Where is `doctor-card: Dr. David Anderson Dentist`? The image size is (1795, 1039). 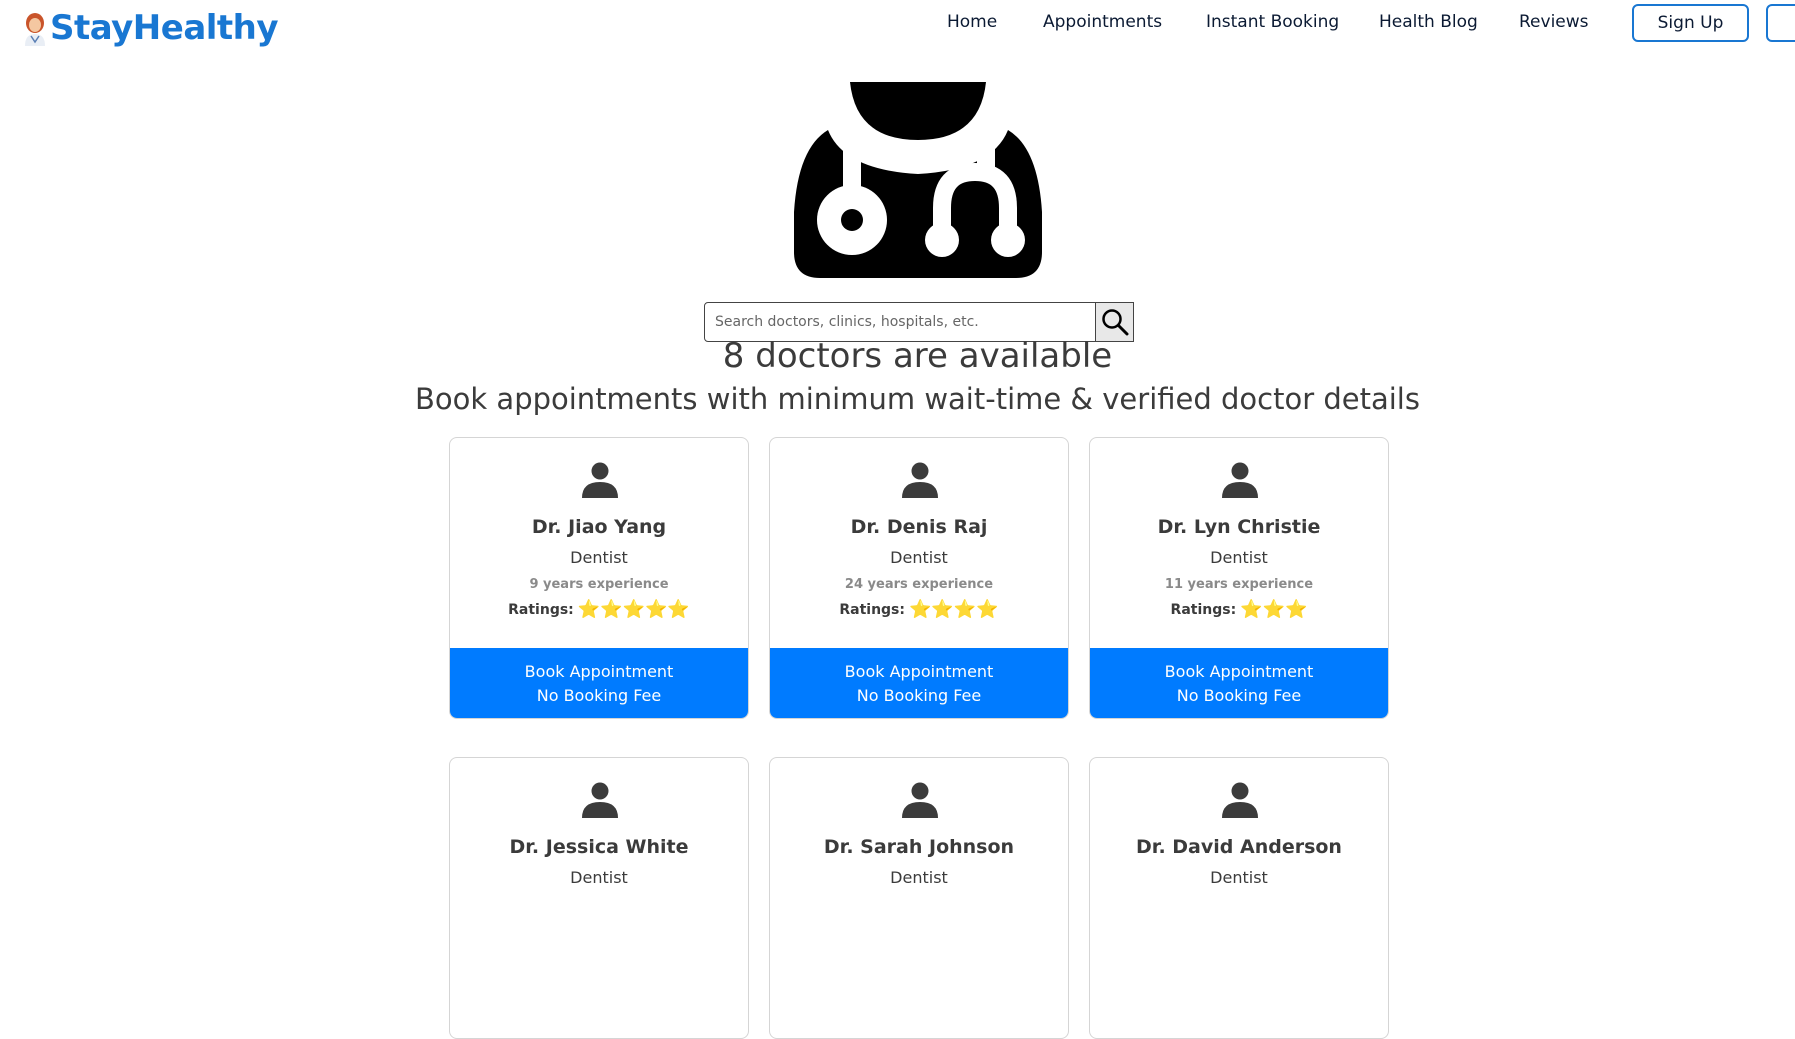 doctor-card: Dr. David Anderson Dentist is located at coordinates (1239, 898).